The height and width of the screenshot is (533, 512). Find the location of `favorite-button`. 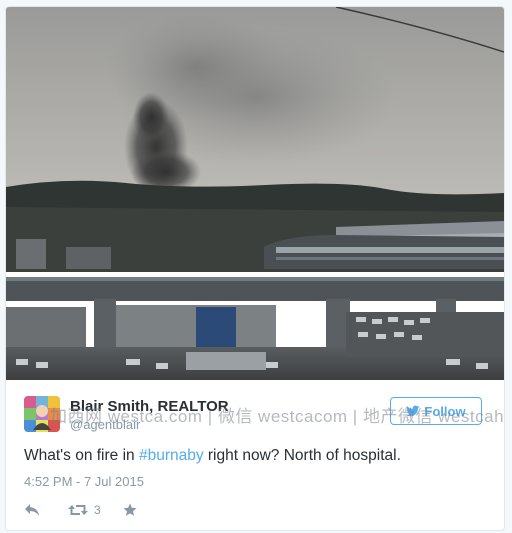

favorite-button is located at coordinates (130, 510).